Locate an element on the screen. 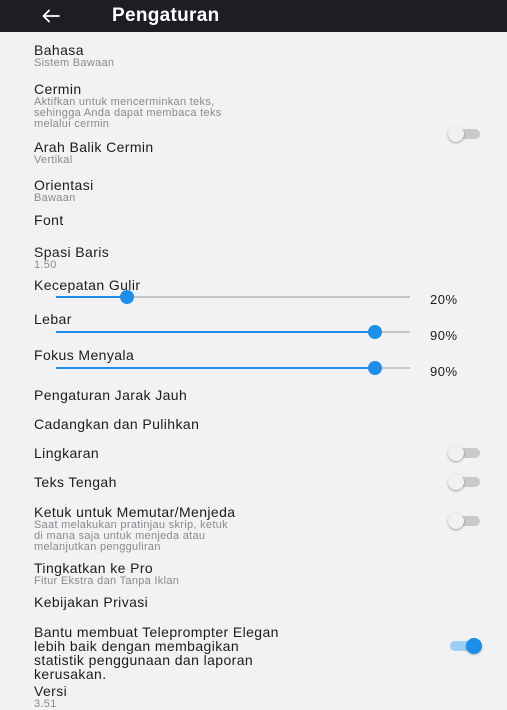  setting-title: Arah Balik Cermin is located at coordinates (94, 147).